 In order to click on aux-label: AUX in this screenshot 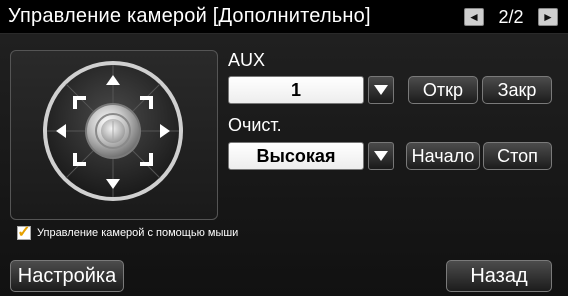, I will do `click(247, 60)`.